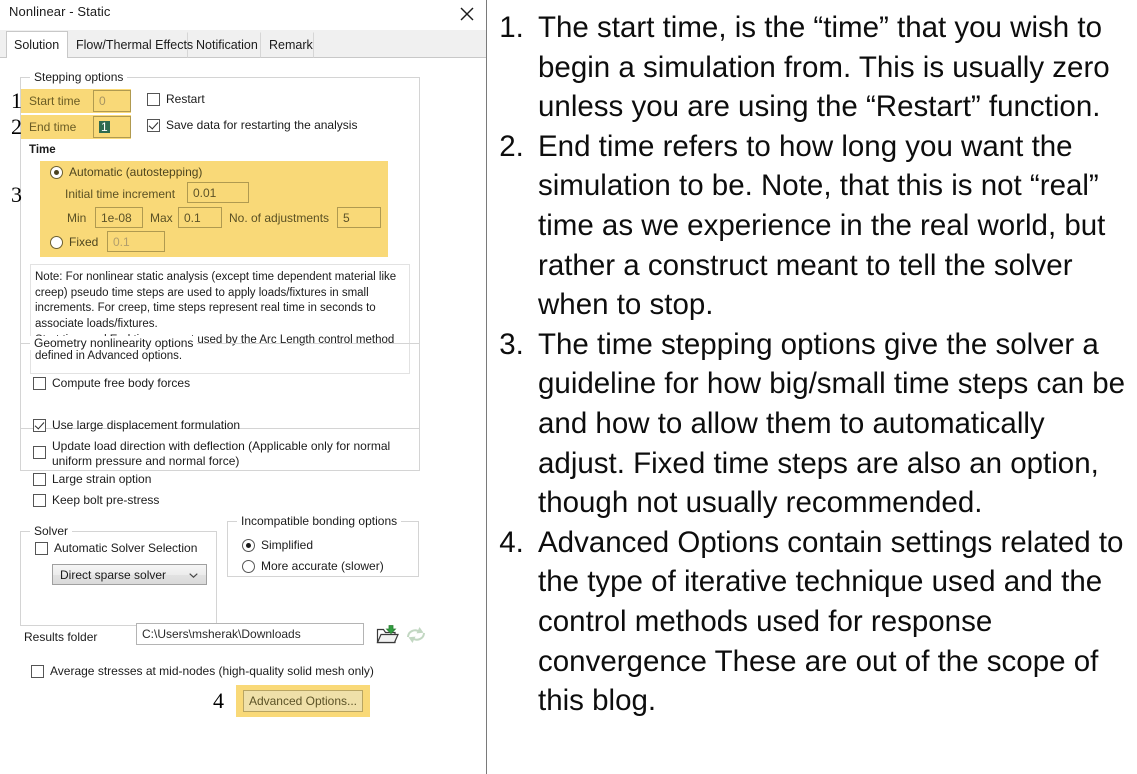 Image resolution: width=1137 pixels, height=774 pixels. What do you see at coordinates (112, 127) in the screenshot?
I see `end-time-input: 1` at bounding box center [112, 127].